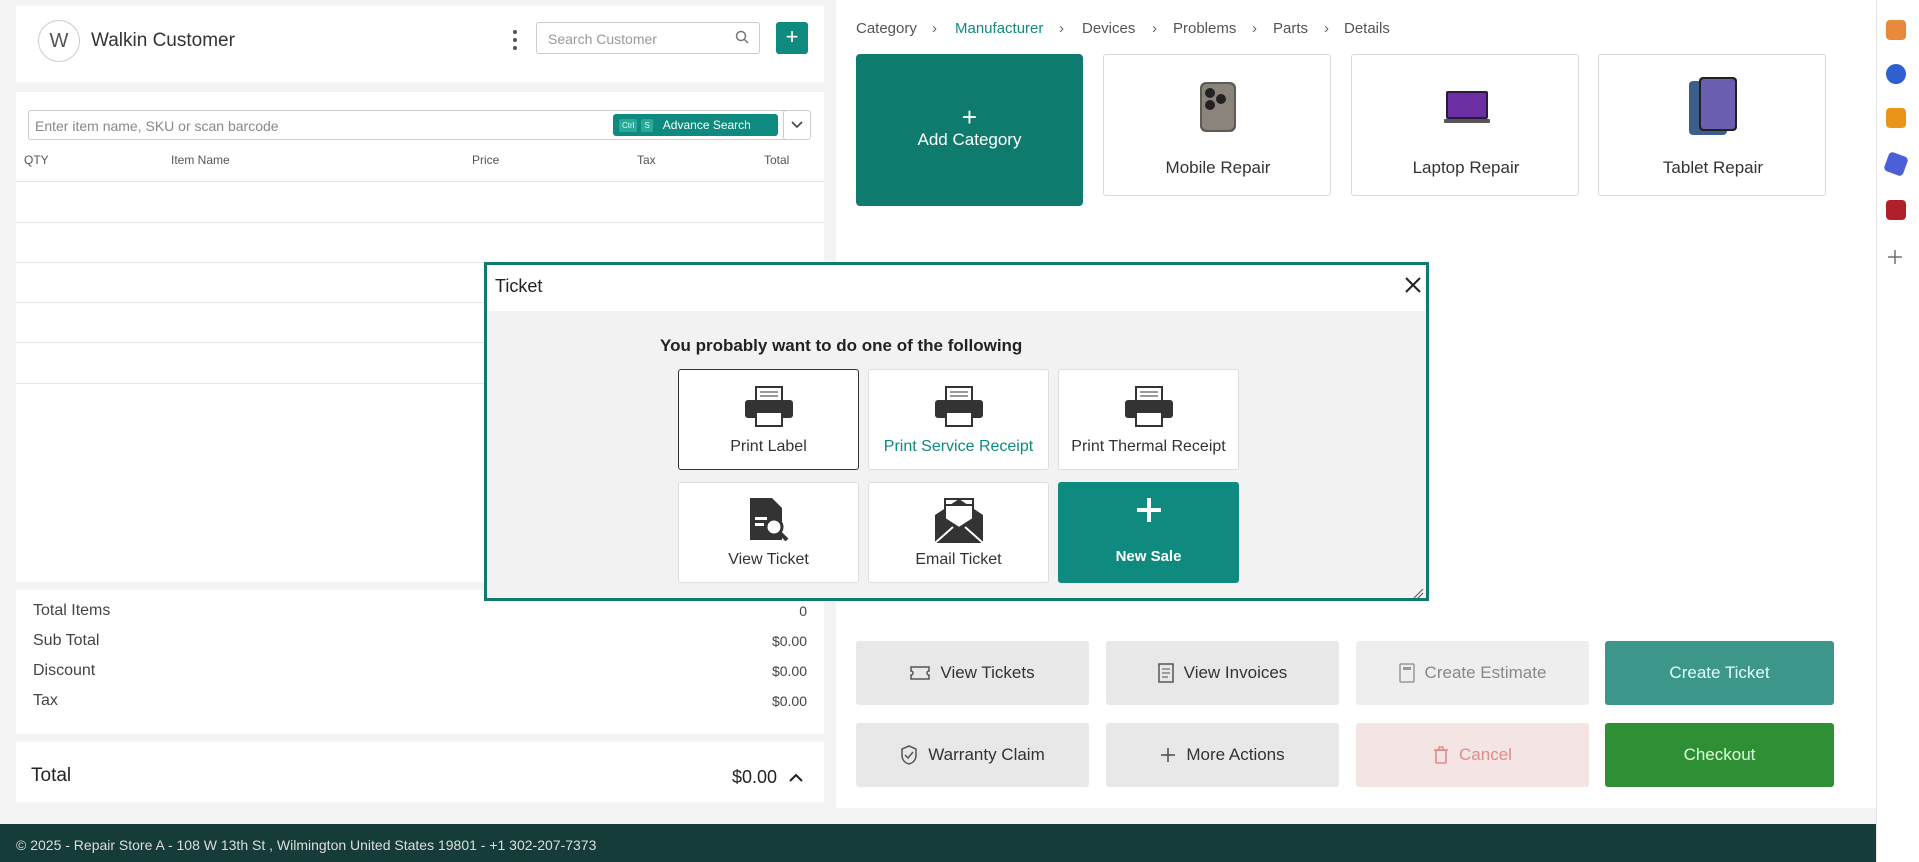 The image size is (1919, 862). What do you see at coordinates (958, 559) in the screenshot?
I see `email-ticket-label: Email Ticket` at bounding box center [958, 559].